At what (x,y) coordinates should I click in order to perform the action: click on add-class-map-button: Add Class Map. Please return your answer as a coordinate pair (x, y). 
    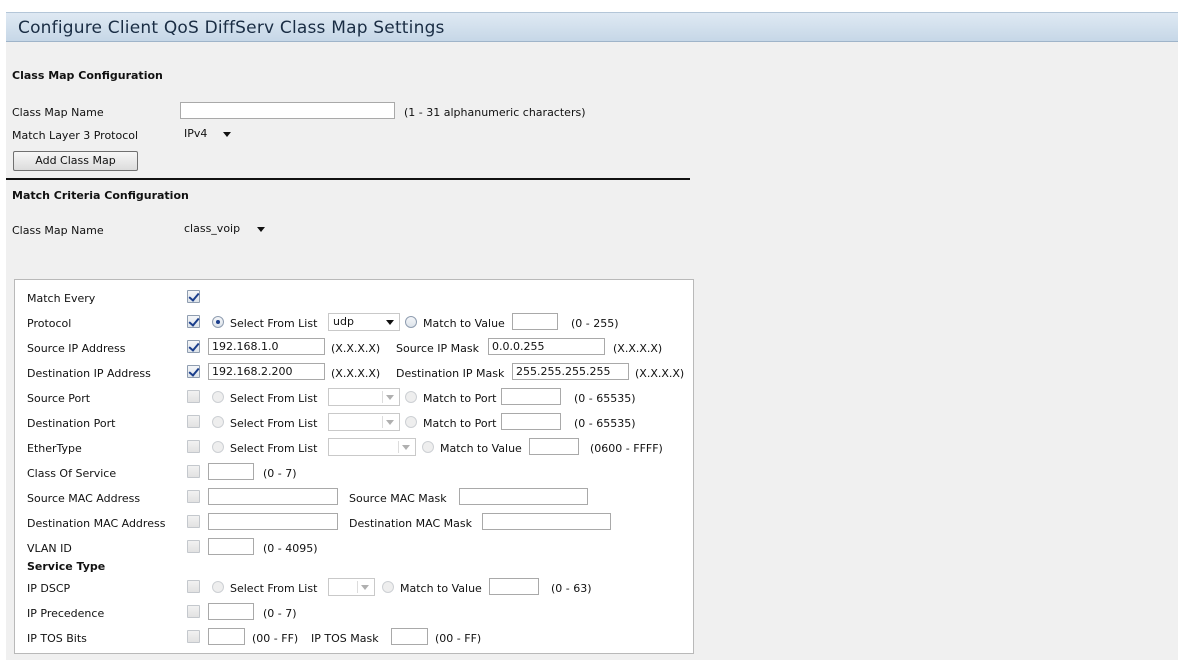
    Looking at the image, I should click on (75, 161).